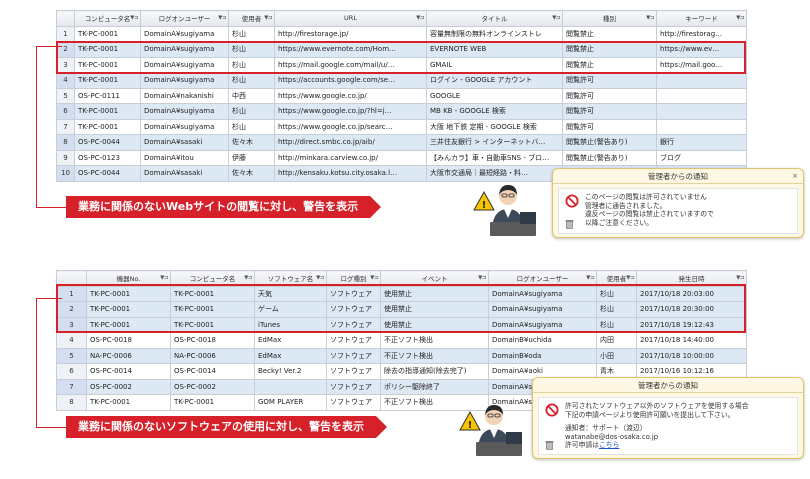 The width and height of the screenshot is (810, 479). I want to click on table-cell: GMAIL, so click(494, 64).